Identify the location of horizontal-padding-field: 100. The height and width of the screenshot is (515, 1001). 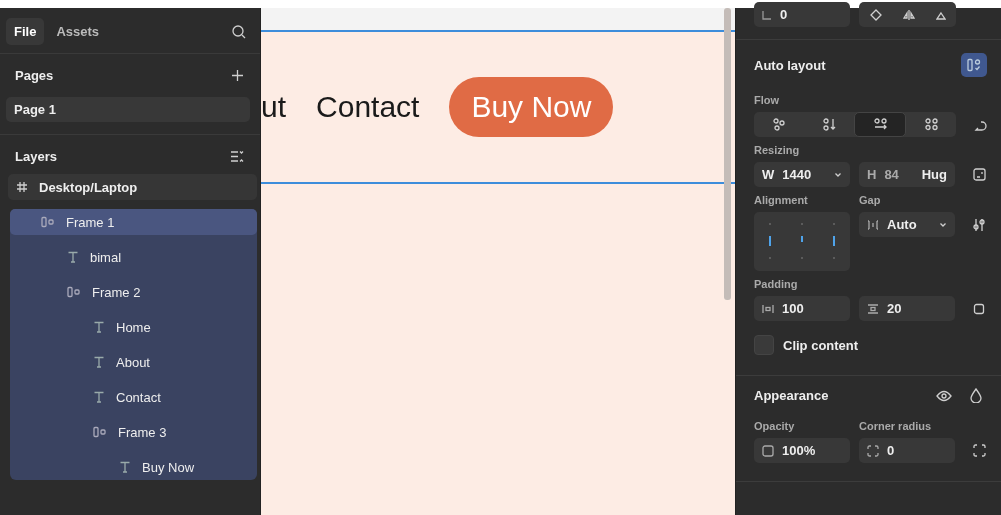
(802, 308).